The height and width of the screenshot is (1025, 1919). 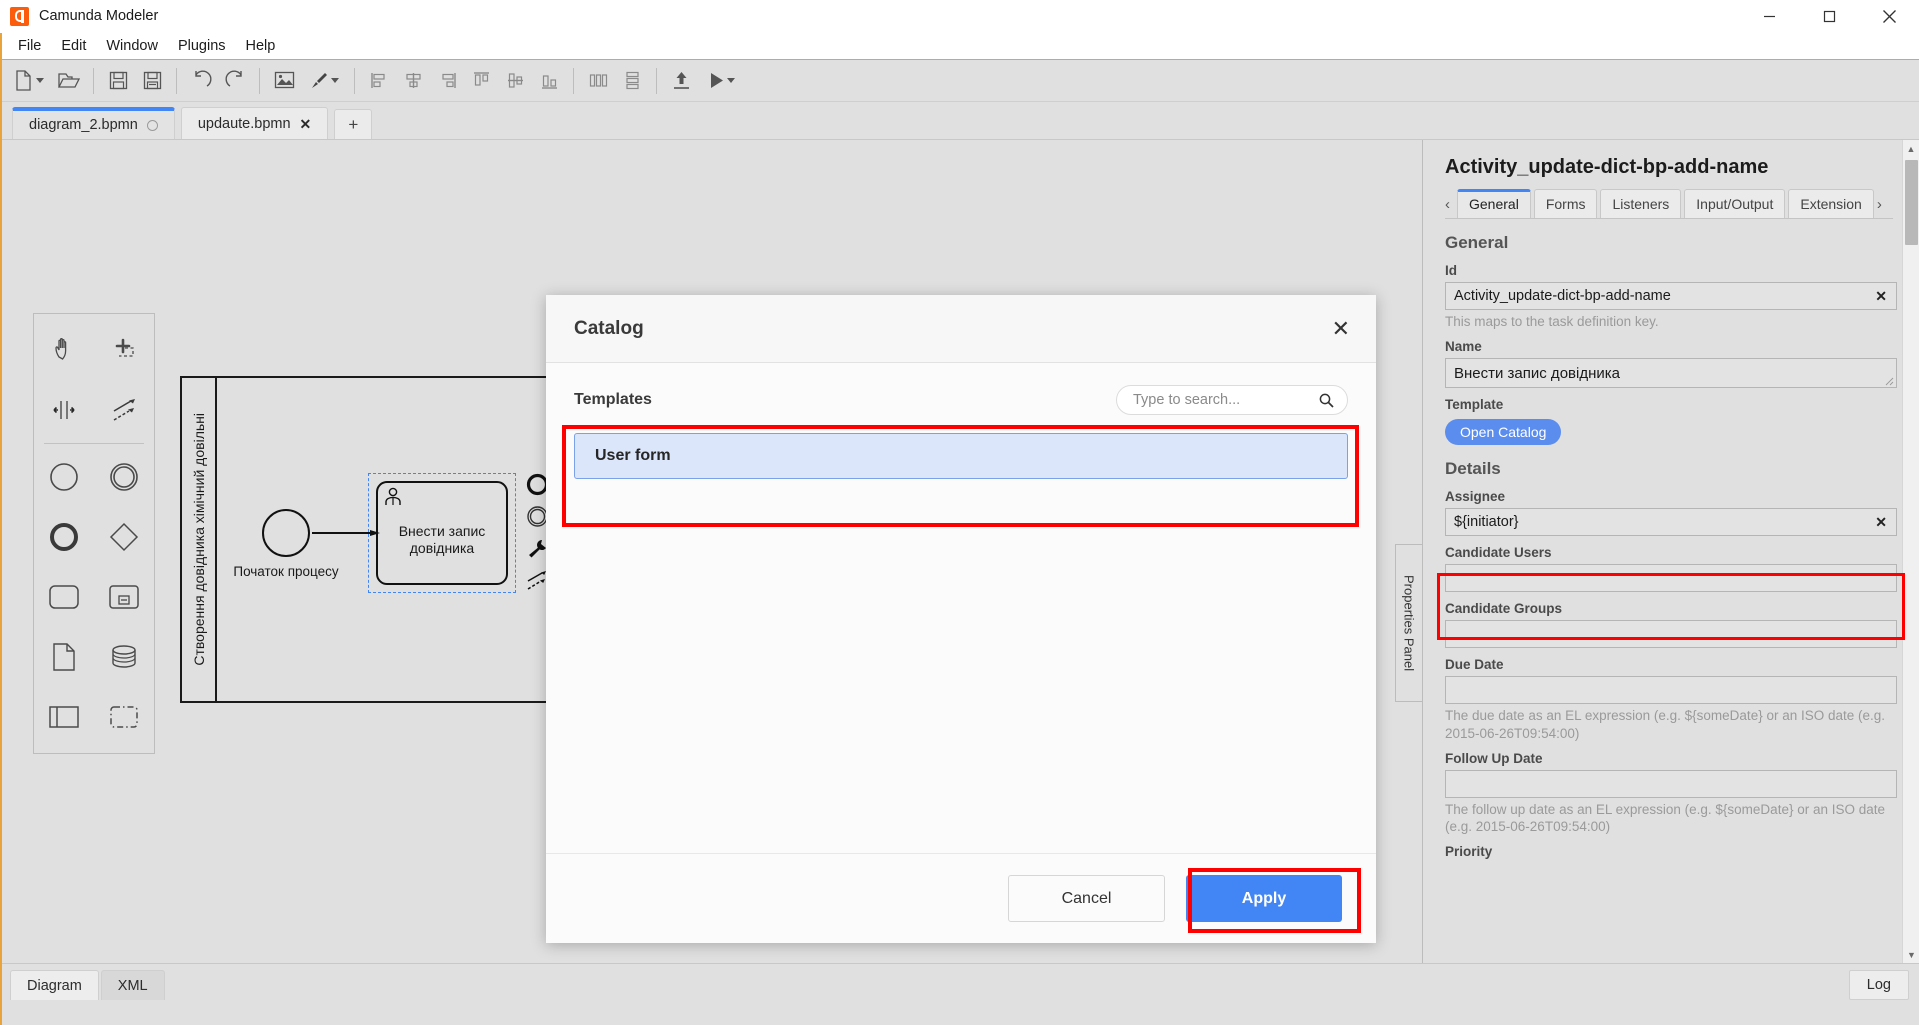 I want to click on menu-item-plugins: Plugins, so click(x=202, y=46).